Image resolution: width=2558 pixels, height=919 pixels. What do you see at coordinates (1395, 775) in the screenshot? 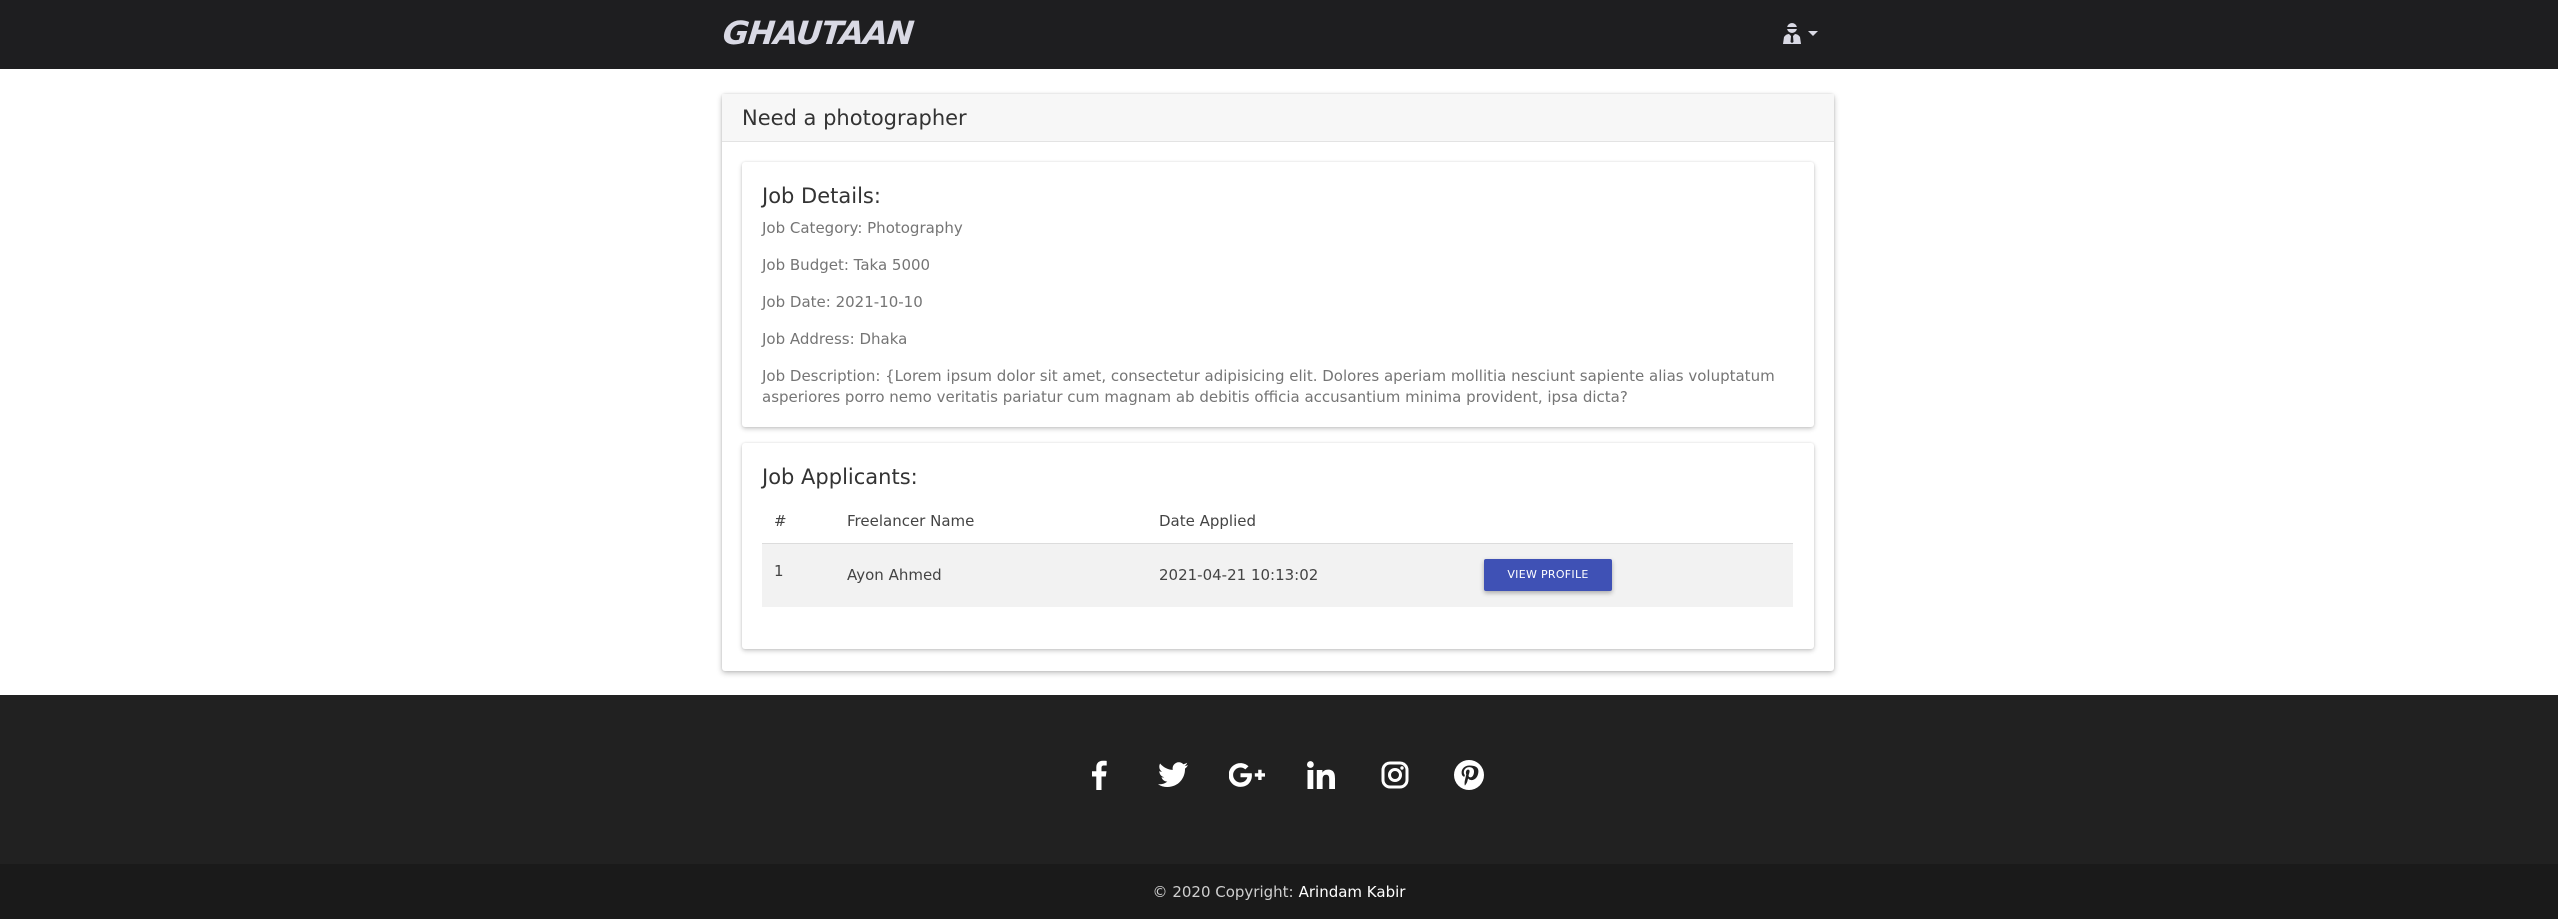
I see `instagram-icon` at bounding box center [1395, 775].